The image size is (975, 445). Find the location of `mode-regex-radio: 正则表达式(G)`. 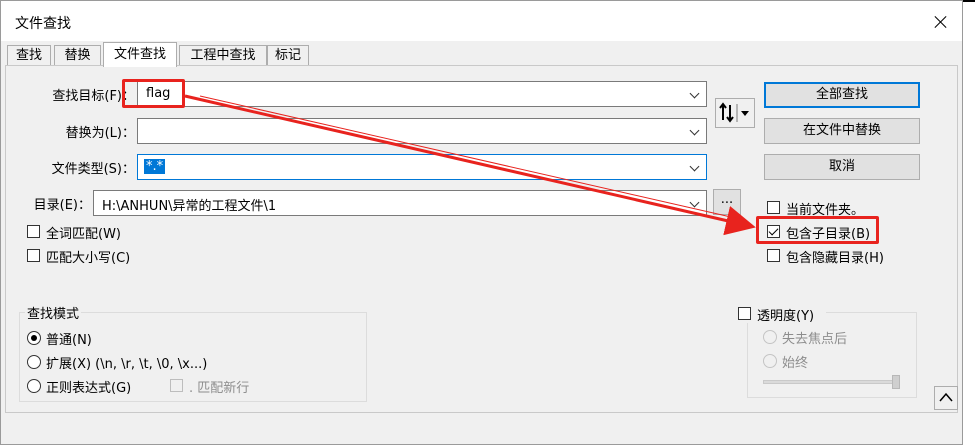

mode-regex-radio: 正则表达式(G) is located at coordinates (87, 386).